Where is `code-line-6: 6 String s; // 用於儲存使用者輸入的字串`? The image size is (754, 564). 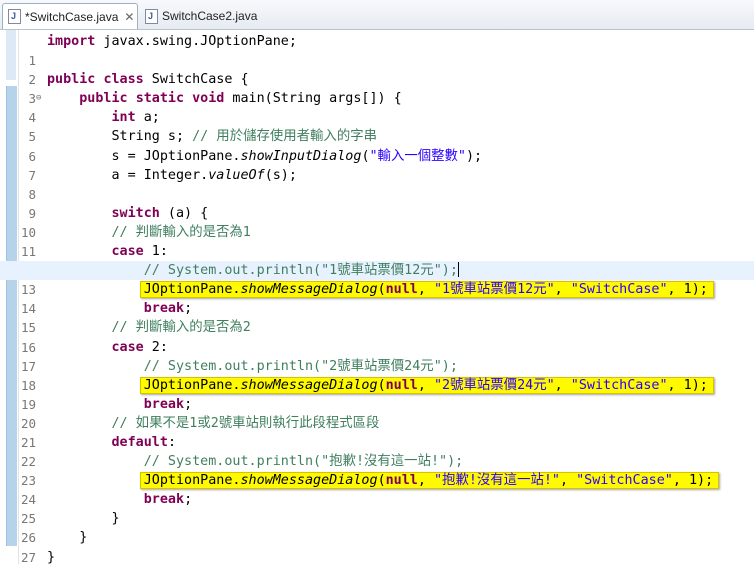
code-line-6: 6 String s; // 用於儲存使用者輸入的字串 is located at coordinates (377, 145).